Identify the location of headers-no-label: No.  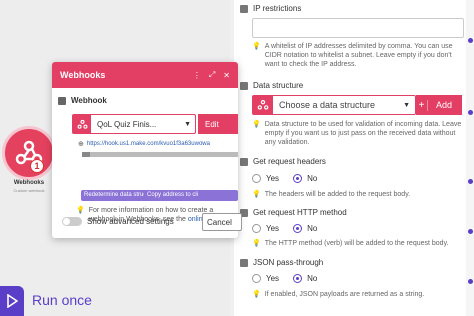
(312, 178).